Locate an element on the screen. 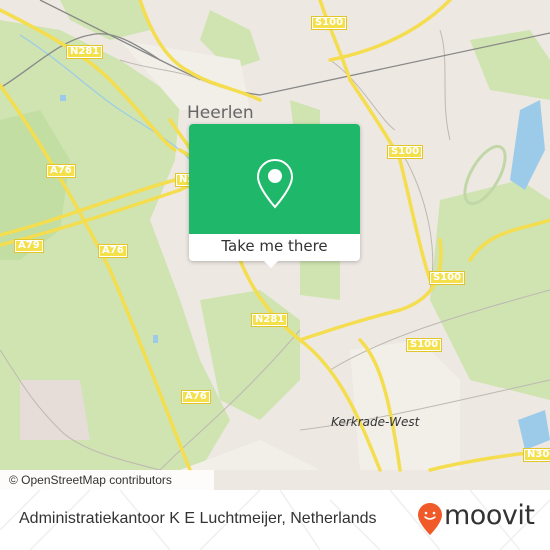  place-label-heerlen: Heerlen is located at coordinates (220, 113).